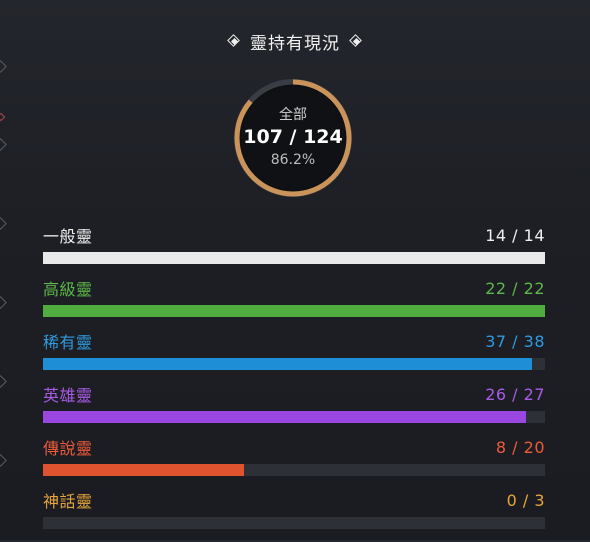 This screenshot has height=542, width=590. Describe the element at coordinates (68, 448) in the screenshot. I see `rarity-name: 傳說靈` at that location.